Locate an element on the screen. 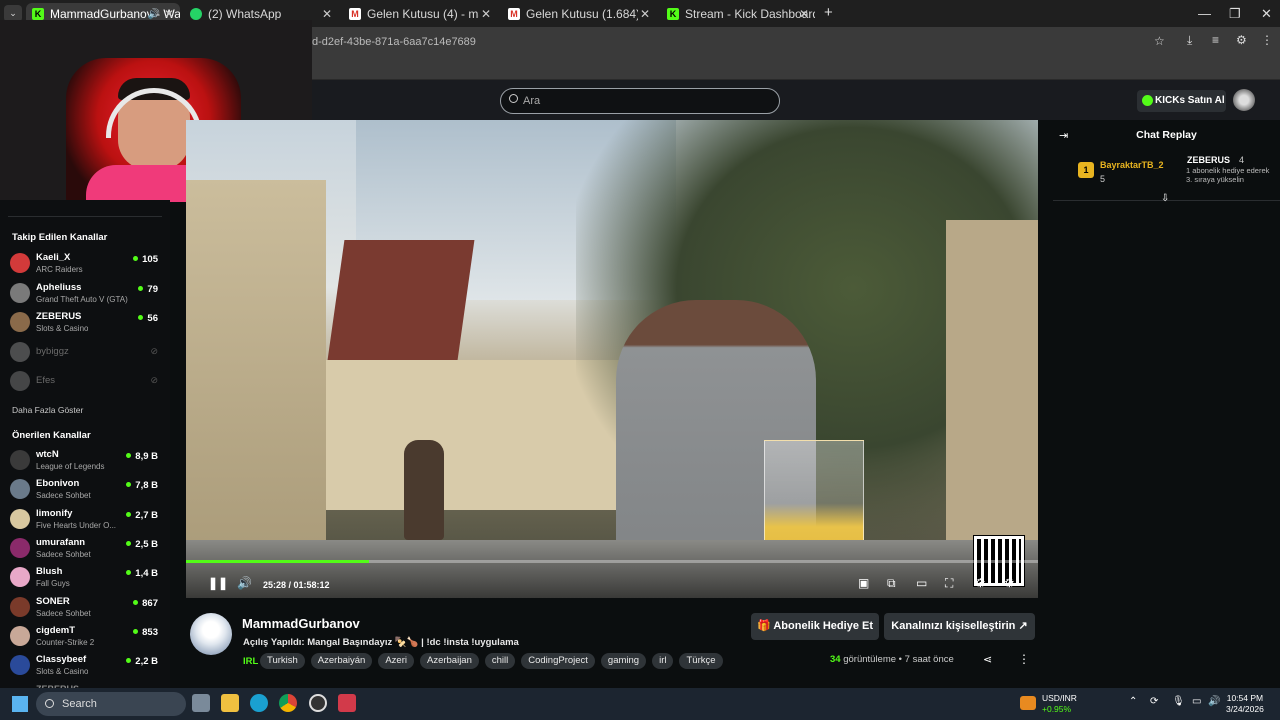 The width and height of the screenshot is (1280, 720). channel-category: Grand Theft Auto V (GTA) is located at coordinates (82, 299).